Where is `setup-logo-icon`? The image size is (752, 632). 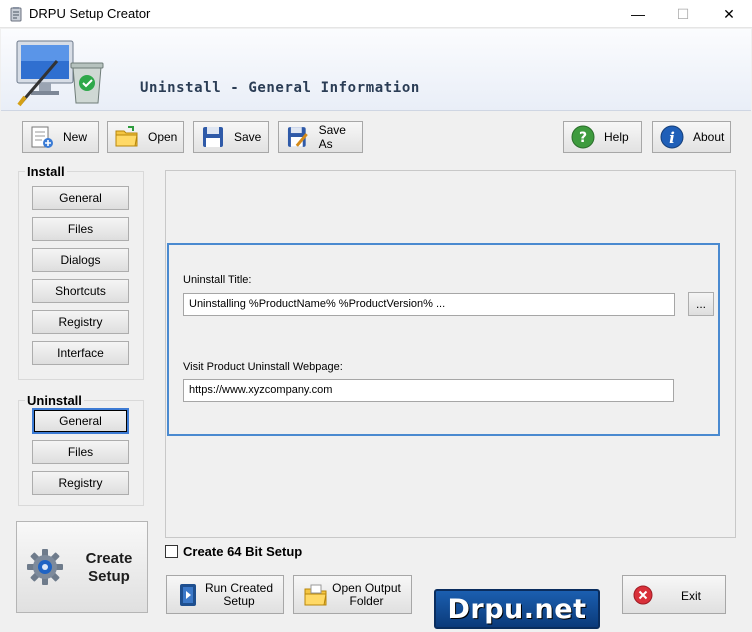
setup-logo-icon is located at coordinates (60, 73).